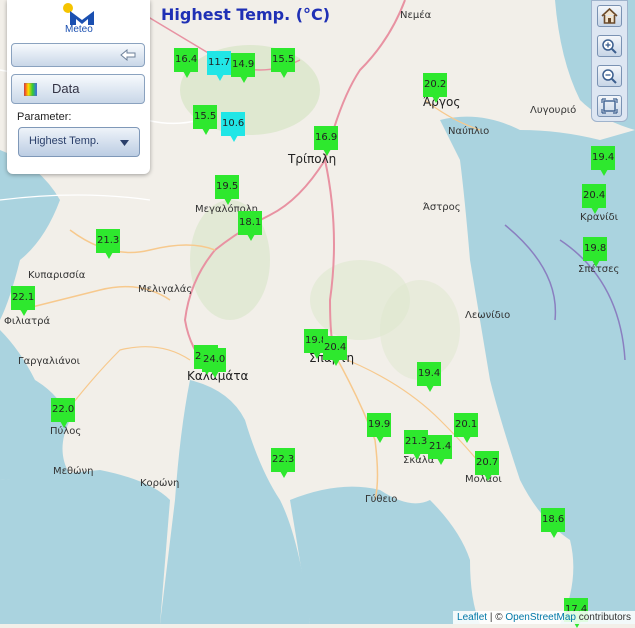 The image size is (635, 628). I want to click on place-label: Φιλιατρά, so click(27, 321).